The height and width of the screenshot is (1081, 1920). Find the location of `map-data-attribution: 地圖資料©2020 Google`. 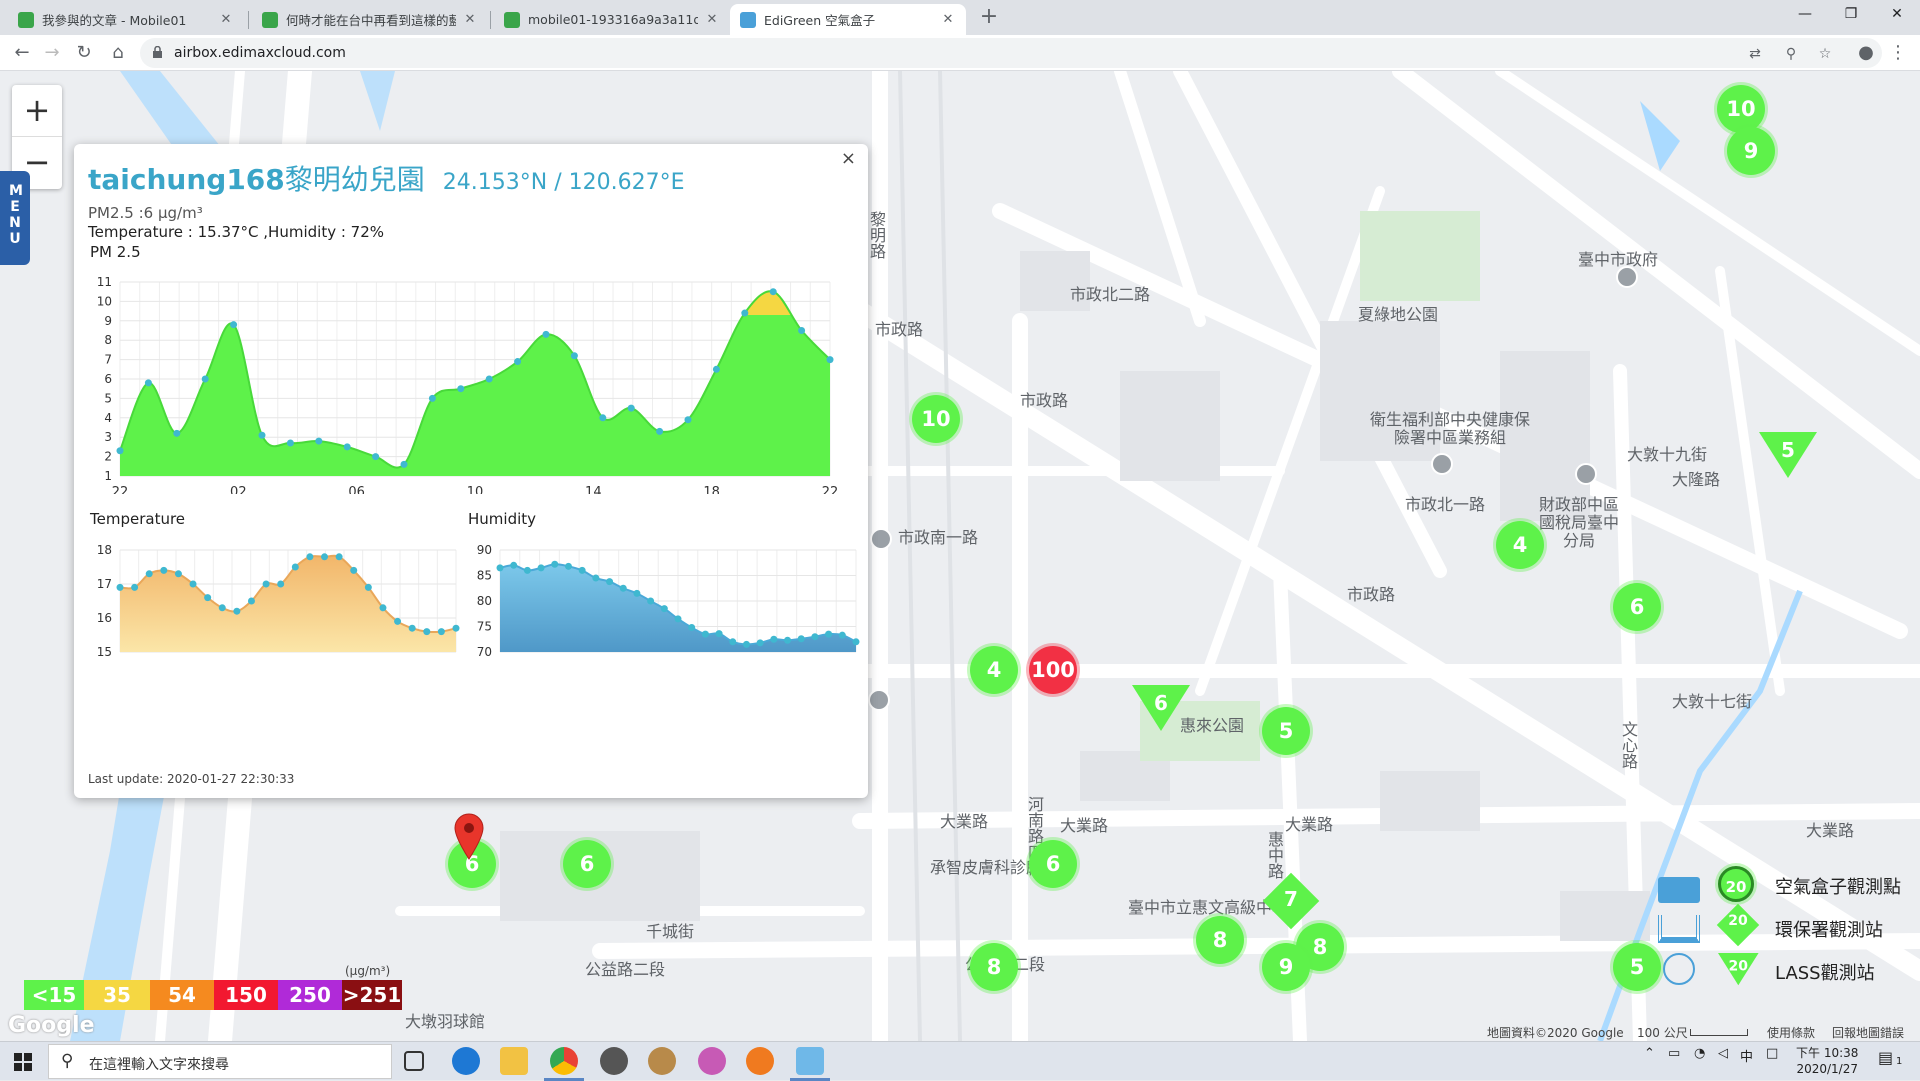

map-data-attribution: 地圖資料©2020 Google is located at coordinates (1555, 1033).